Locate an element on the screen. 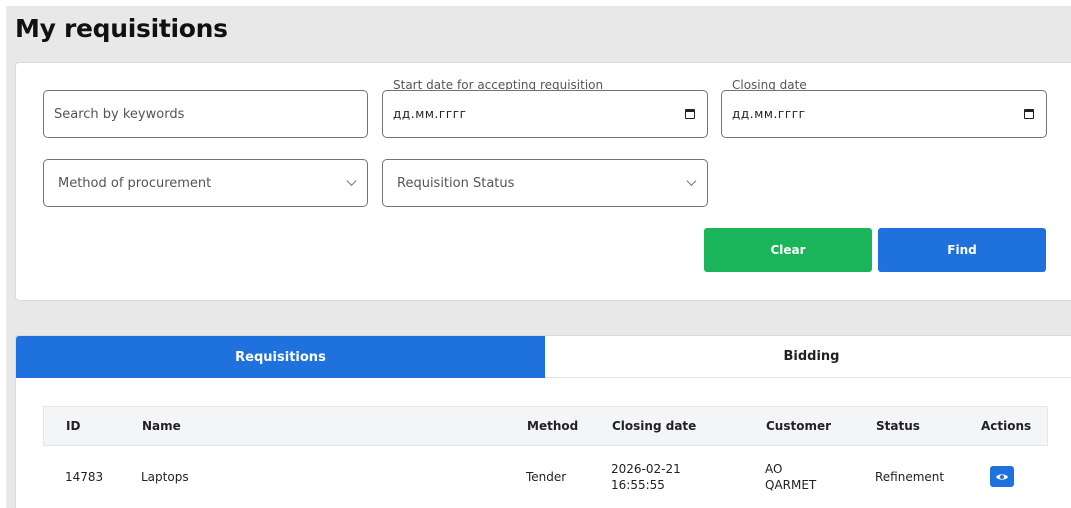 This screenshot has height=508, width=1071. column-header-name: Name is located at coordinates (161, 426).